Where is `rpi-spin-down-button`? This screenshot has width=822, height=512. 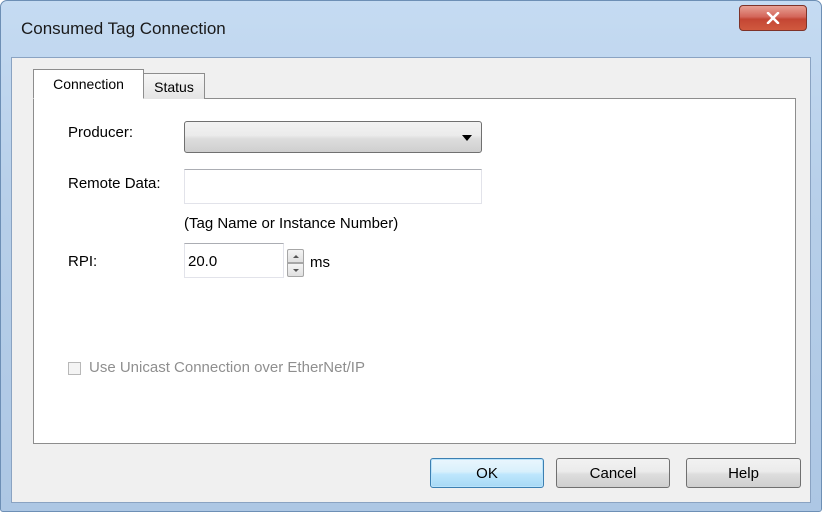
rpi-spin-down-button is located at coordinates (295, 270).